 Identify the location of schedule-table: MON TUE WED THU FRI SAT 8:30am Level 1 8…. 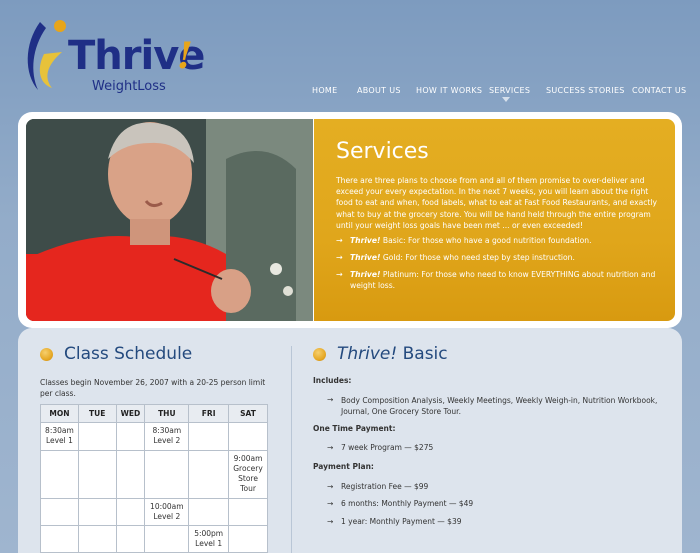
(154, 478).